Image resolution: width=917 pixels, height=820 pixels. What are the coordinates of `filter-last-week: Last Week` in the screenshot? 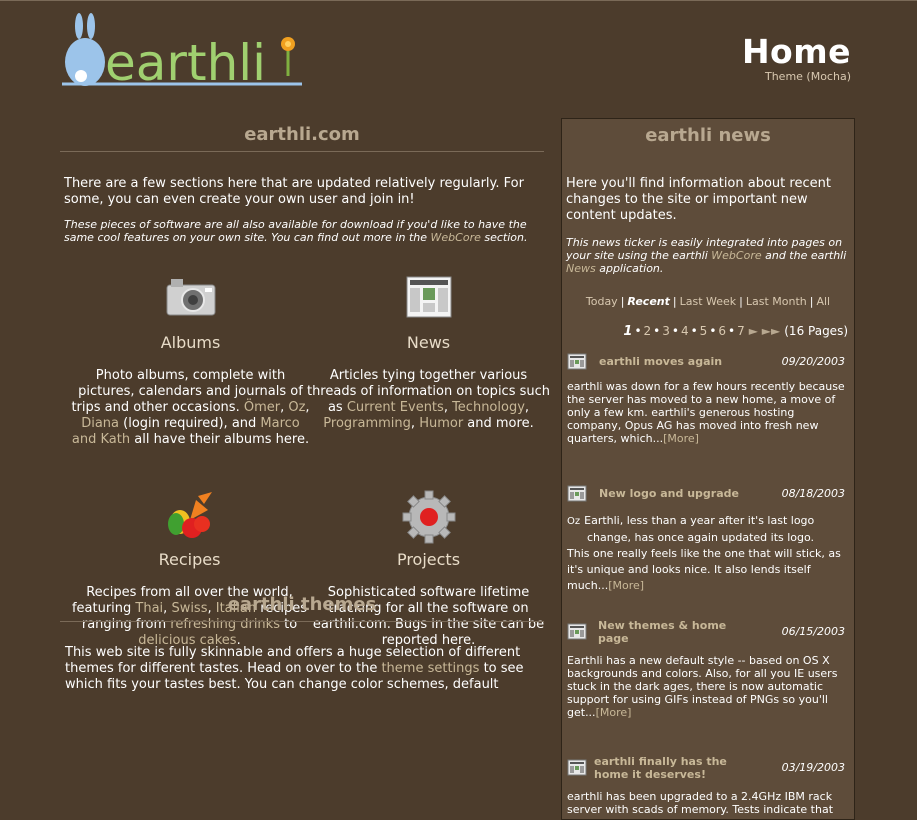 It's located at (708, 301).